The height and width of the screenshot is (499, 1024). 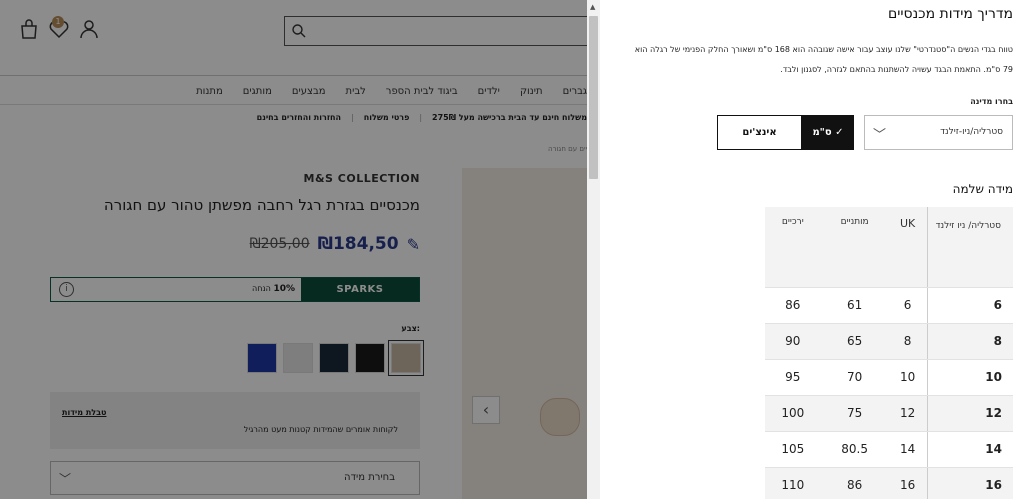 I want to click on table-row: 6 6 61 86, so click(x=889, y=305).